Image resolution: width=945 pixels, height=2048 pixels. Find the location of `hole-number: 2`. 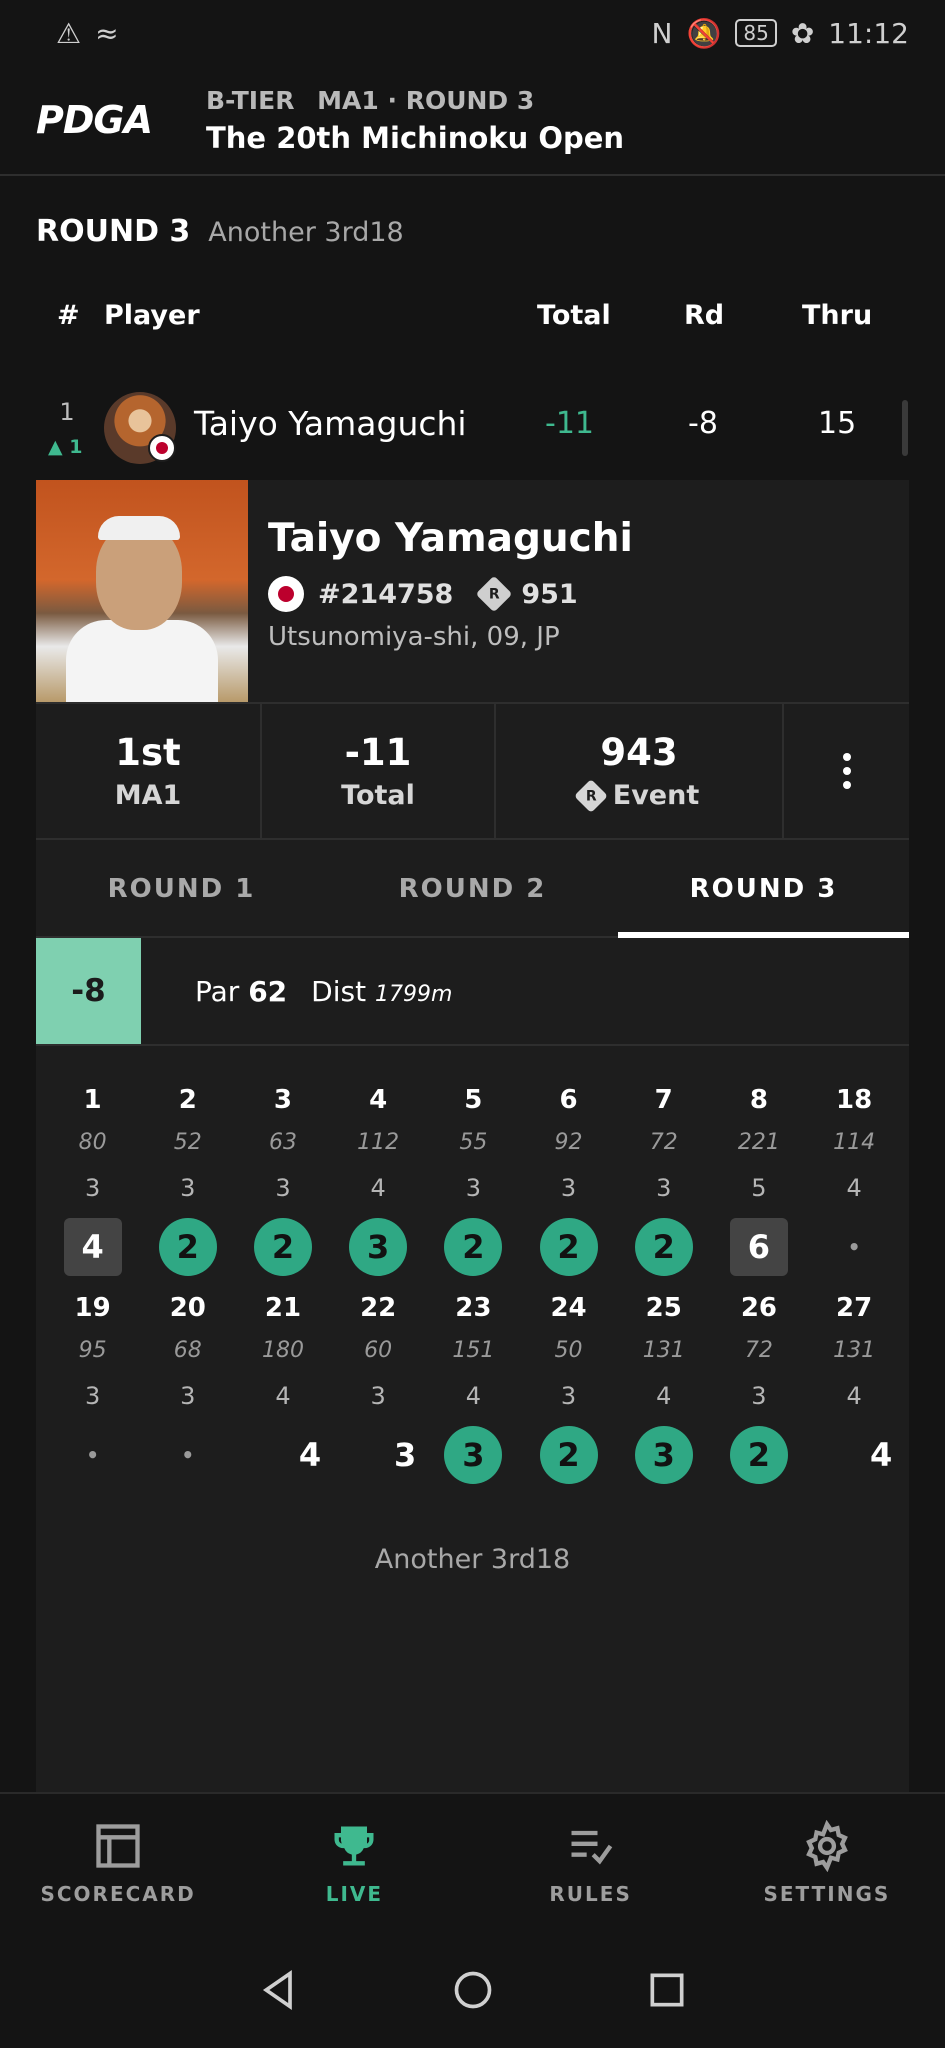

hole-number: 2 is located at coordinates (187, 1100).